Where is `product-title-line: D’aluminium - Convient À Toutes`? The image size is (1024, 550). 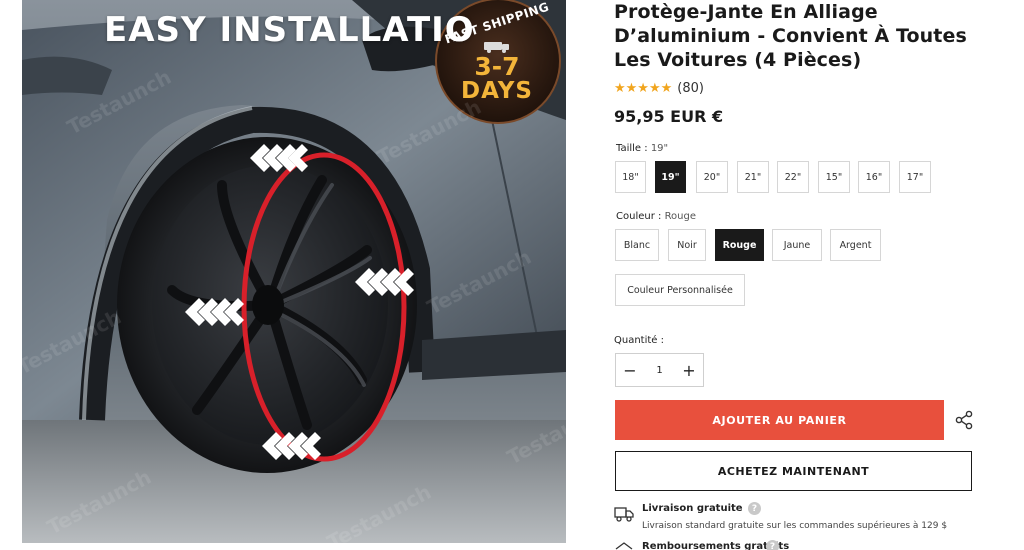
product-title-line: D’aluminium - Convient À Toutes is located at coordinates (790, 36).